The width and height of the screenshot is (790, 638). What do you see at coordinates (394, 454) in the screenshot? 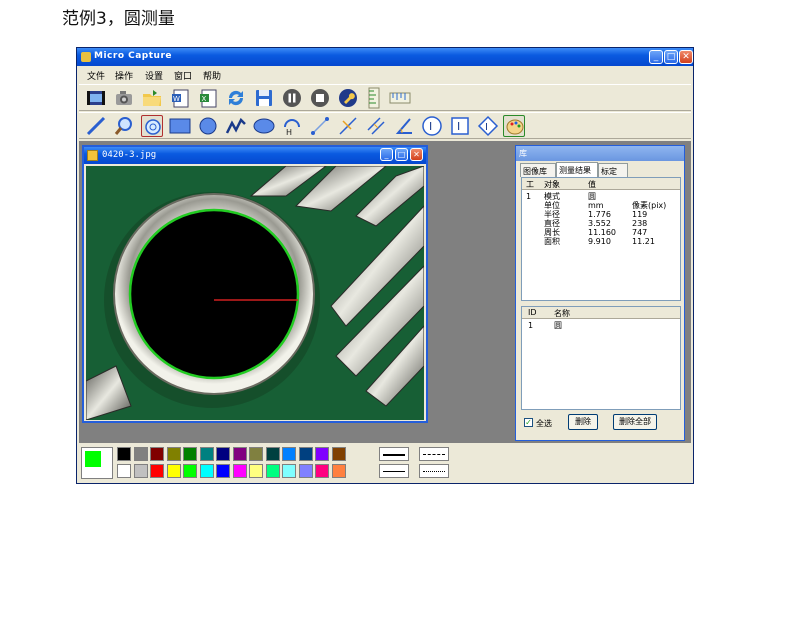
I see `line-style-solid` at bounding box center [394, 454].